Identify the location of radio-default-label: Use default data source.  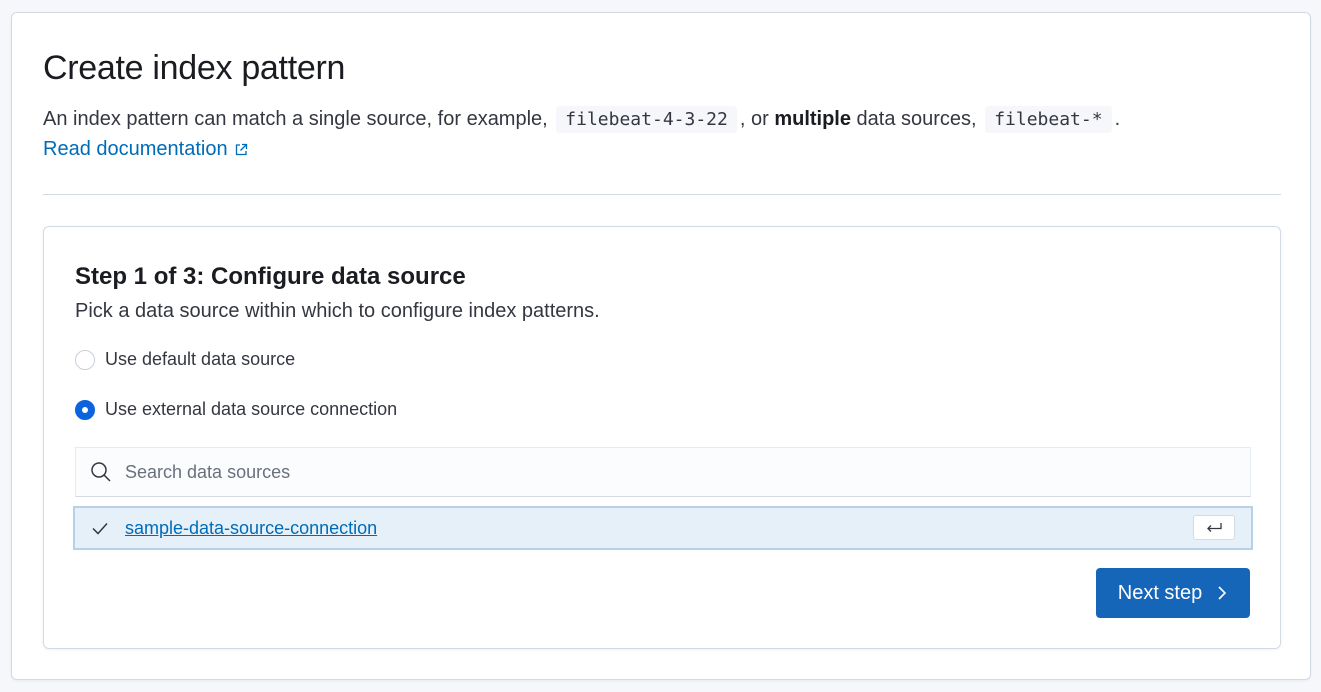
(200, 359).